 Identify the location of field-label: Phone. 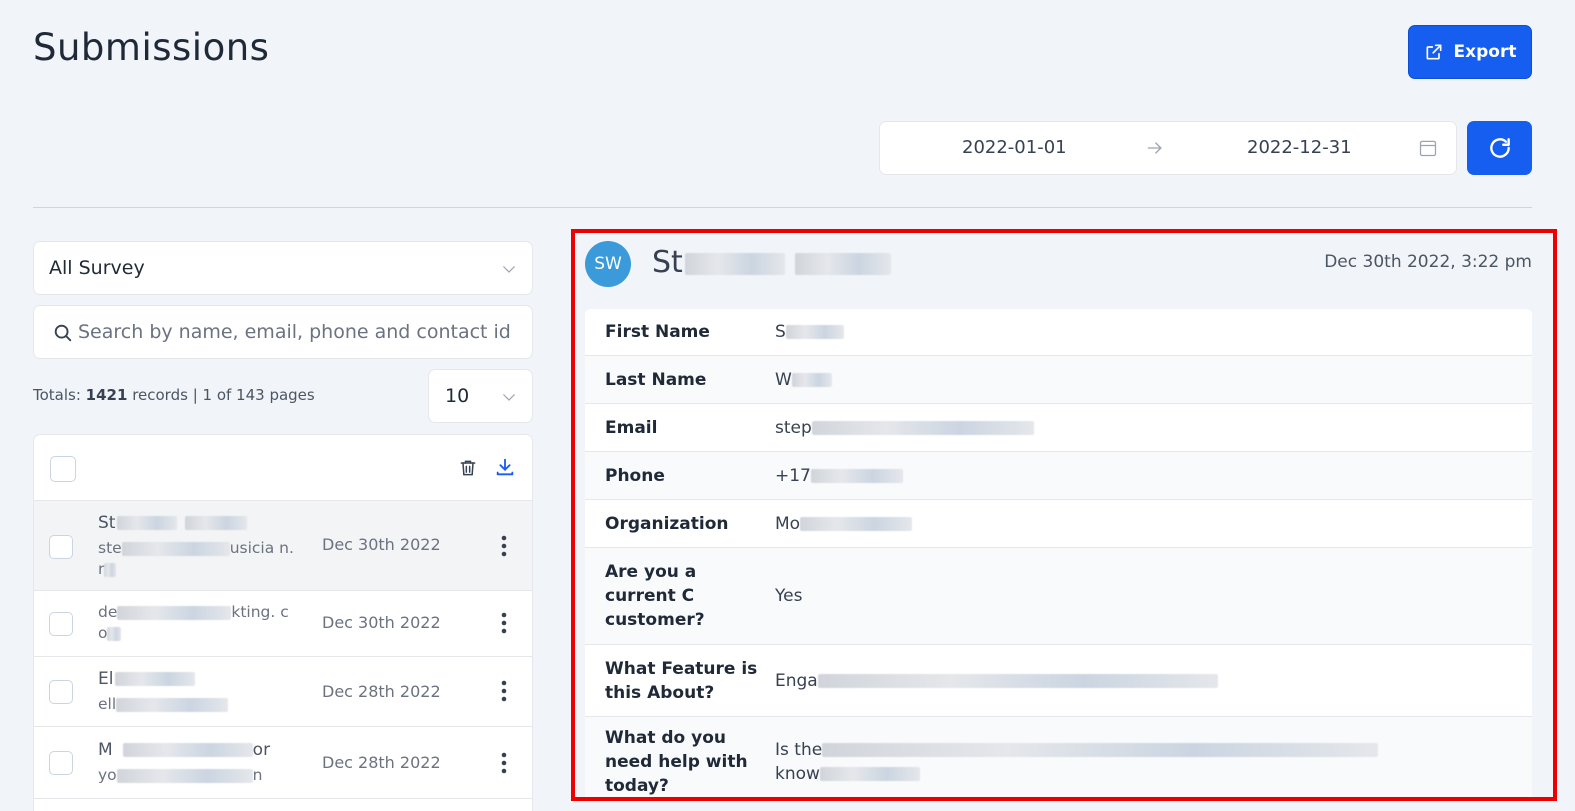
(635, 475).